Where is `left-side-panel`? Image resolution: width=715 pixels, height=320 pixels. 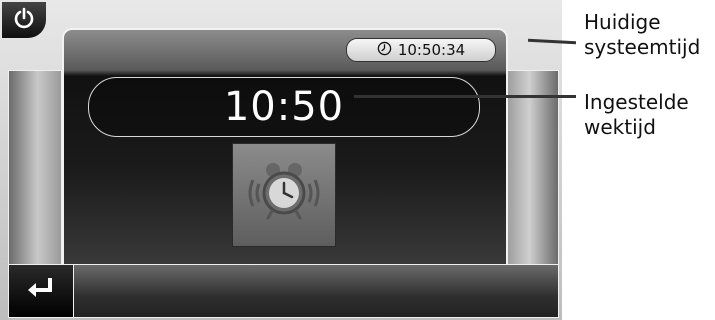
left-side-panel is located at coordinates (35, 168).